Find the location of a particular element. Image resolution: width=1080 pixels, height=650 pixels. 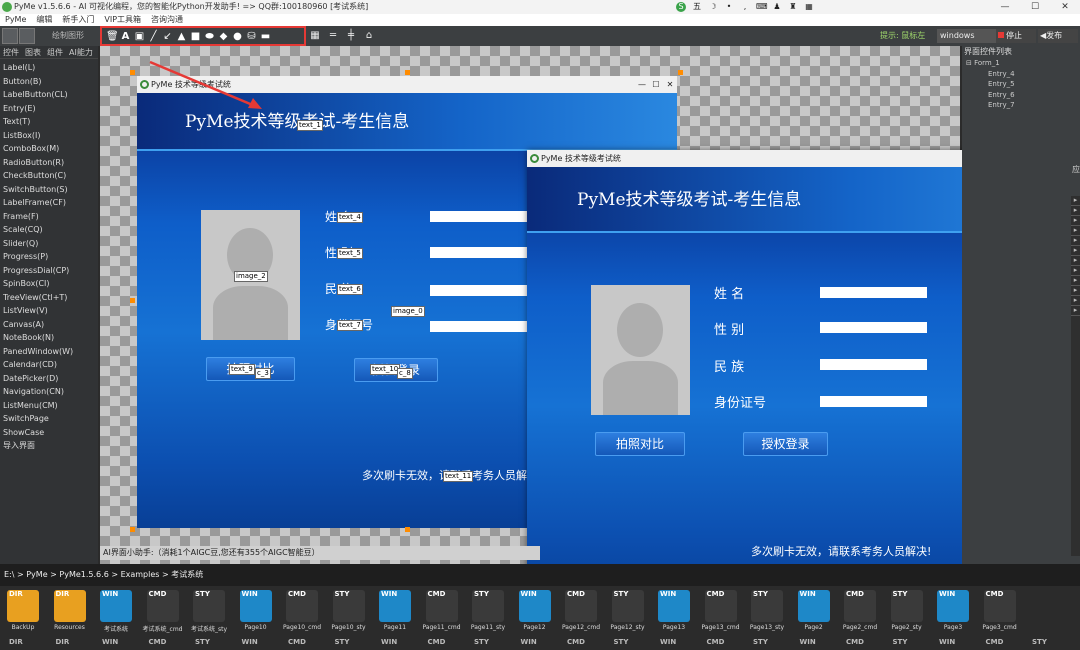

menu-item-consult: 咨询沟通 is located at coordinates (167, 20).